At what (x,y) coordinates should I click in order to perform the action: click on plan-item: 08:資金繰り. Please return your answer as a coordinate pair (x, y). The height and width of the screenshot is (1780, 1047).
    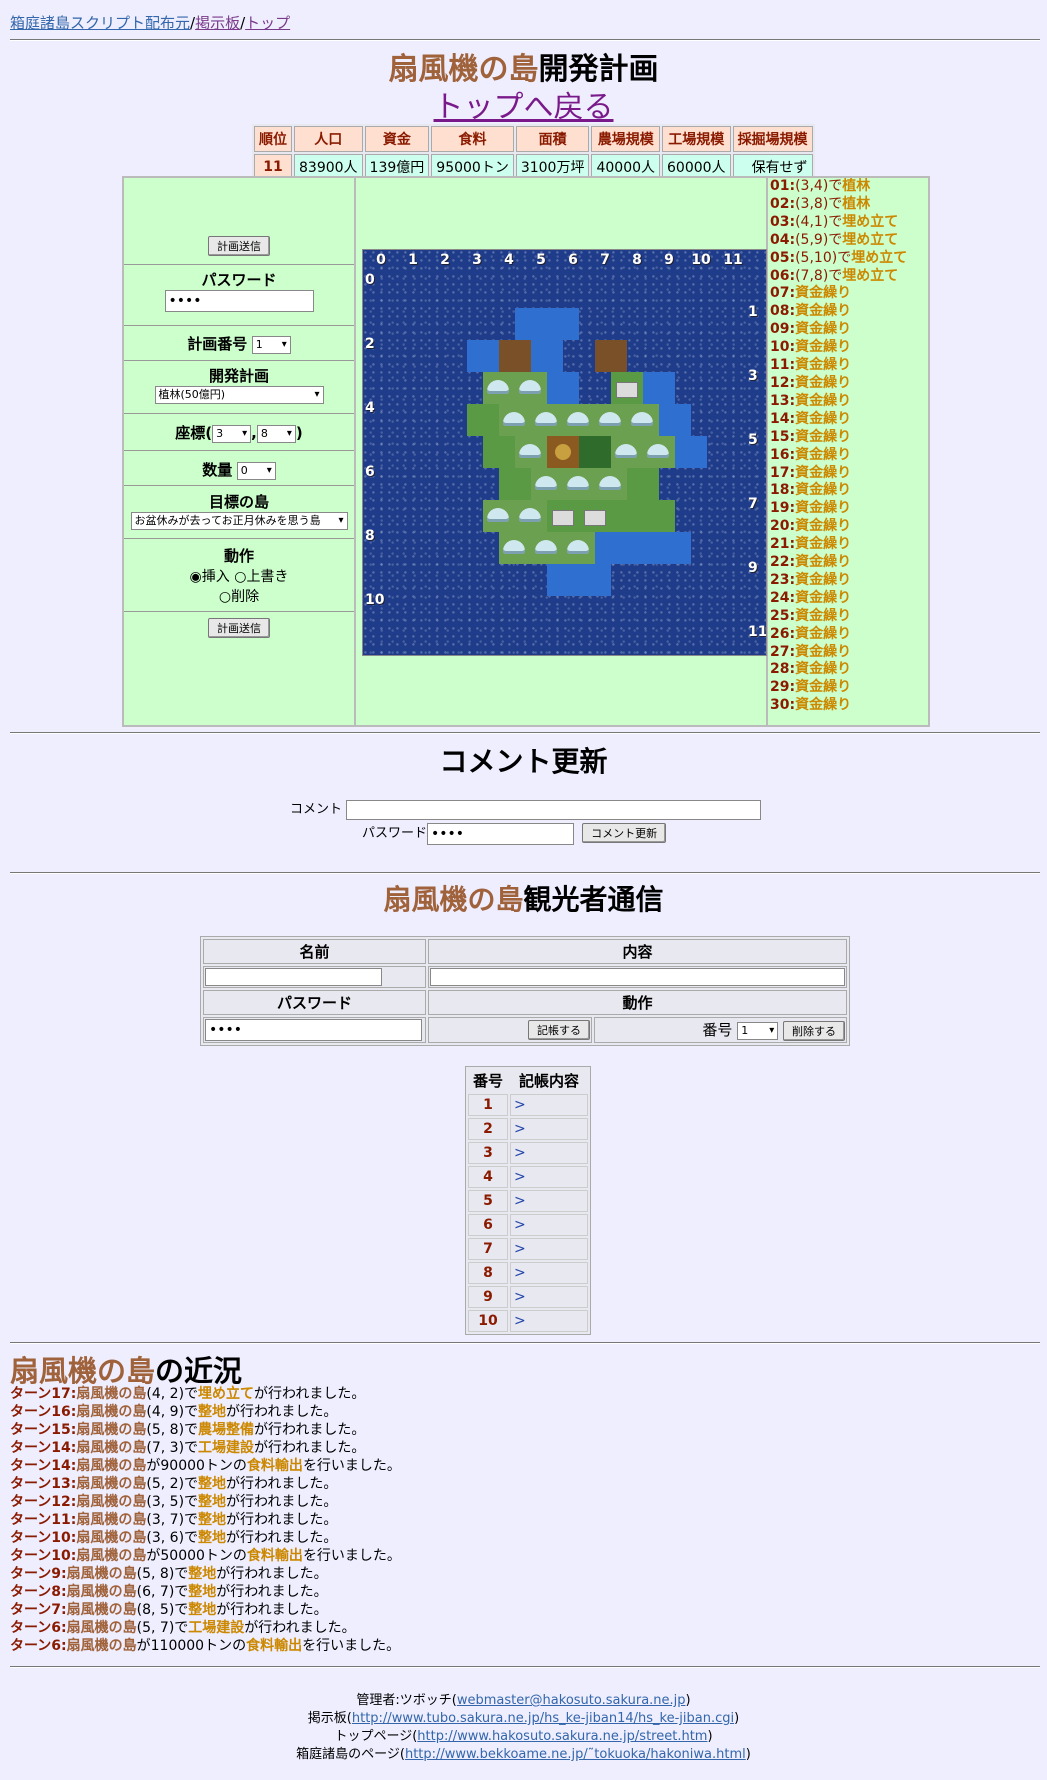
    Looking at the image, I should click on (848, 312).